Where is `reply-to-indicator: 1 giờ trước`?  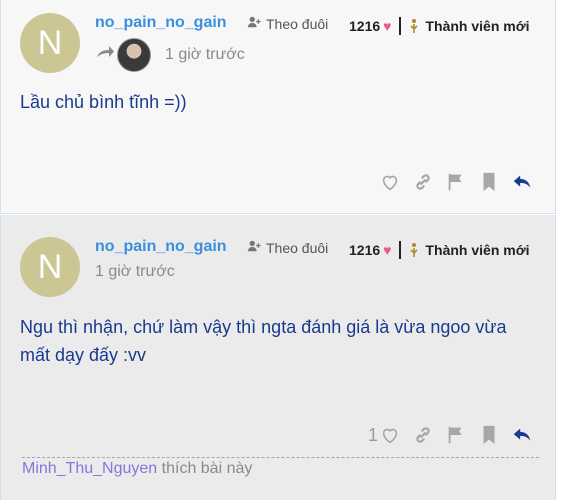 reply-to-indicator: 1 giờ trước is located at coordinates (170, 55).